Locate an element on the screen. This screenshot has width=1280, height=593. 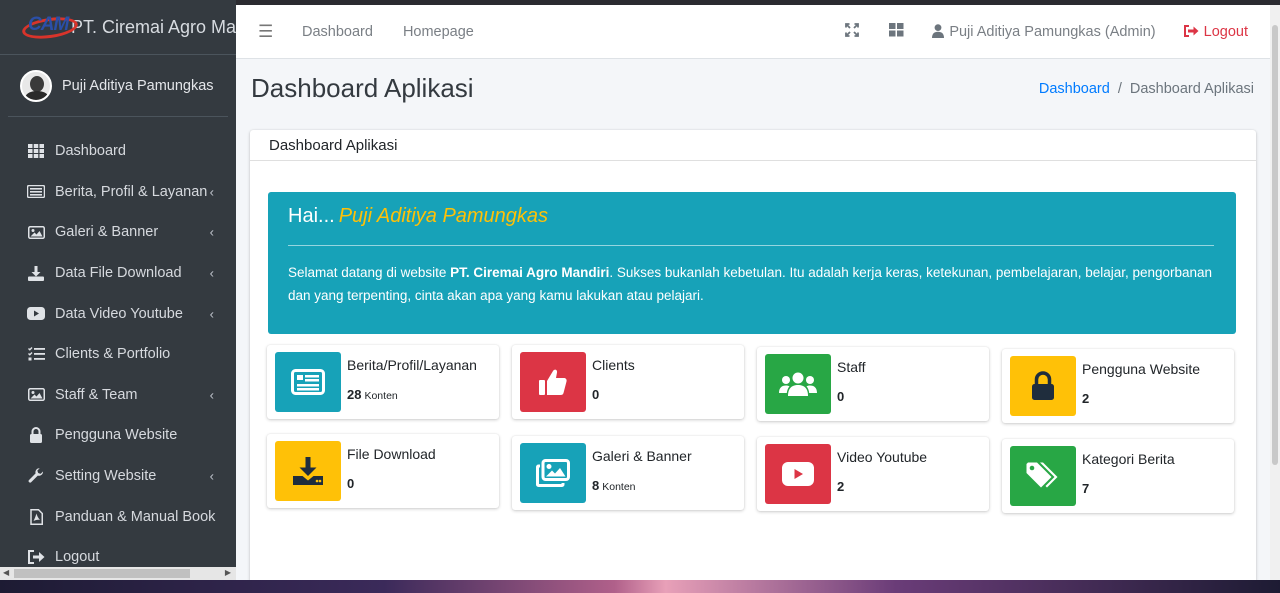
navbar-right: Puji Aditiya Pamungkas (Admin) Logout is located at coordinates (1057, 32).